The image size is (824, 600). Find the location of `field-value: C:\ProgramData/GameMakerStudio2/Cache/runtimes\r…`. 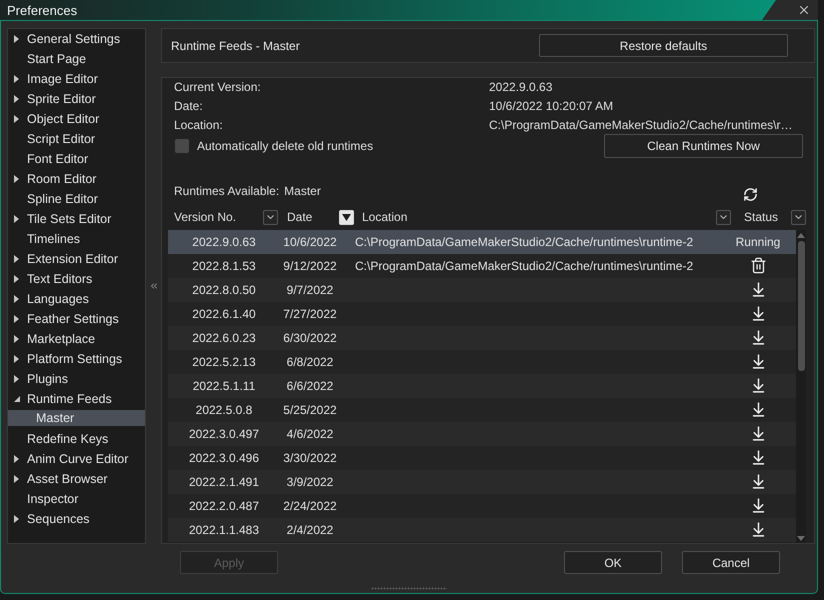

field-value: C:\ProgramData/GameMakerStudio2/Cache/runtimes\r… is located at coordinates (641, 125).